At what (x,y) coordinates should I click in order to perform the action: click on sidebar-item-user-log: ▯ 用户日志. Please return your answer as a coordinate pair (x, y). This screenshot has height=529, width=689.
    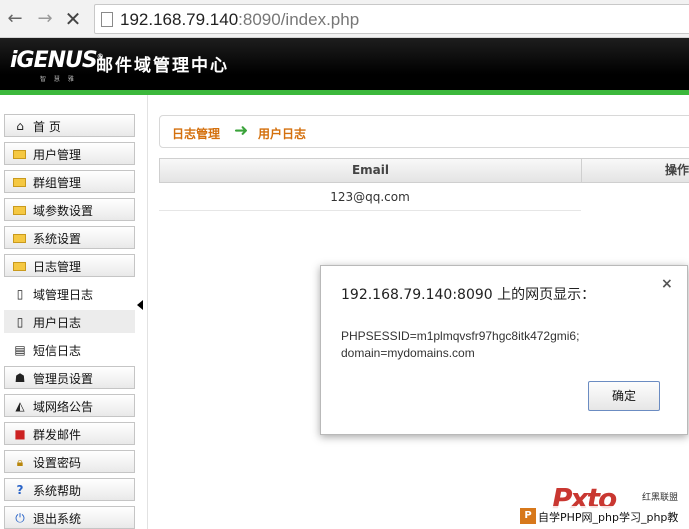
    Looking at the image, I should click on (69, 321).